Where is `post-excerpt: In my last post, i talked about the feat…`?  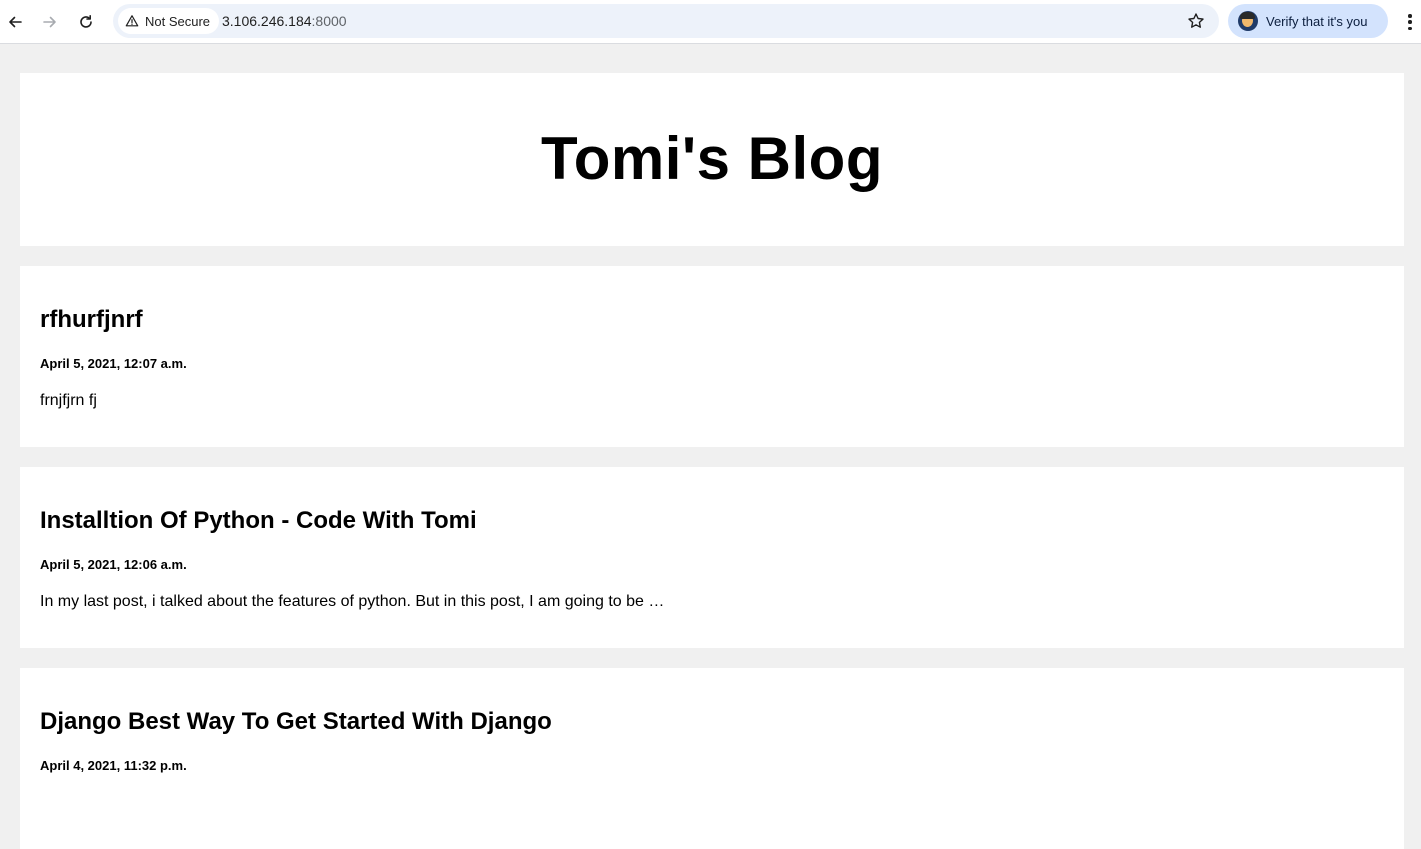 post-excerpt: In my last post, i talked about the feat… is located at coordinates (352, 601).